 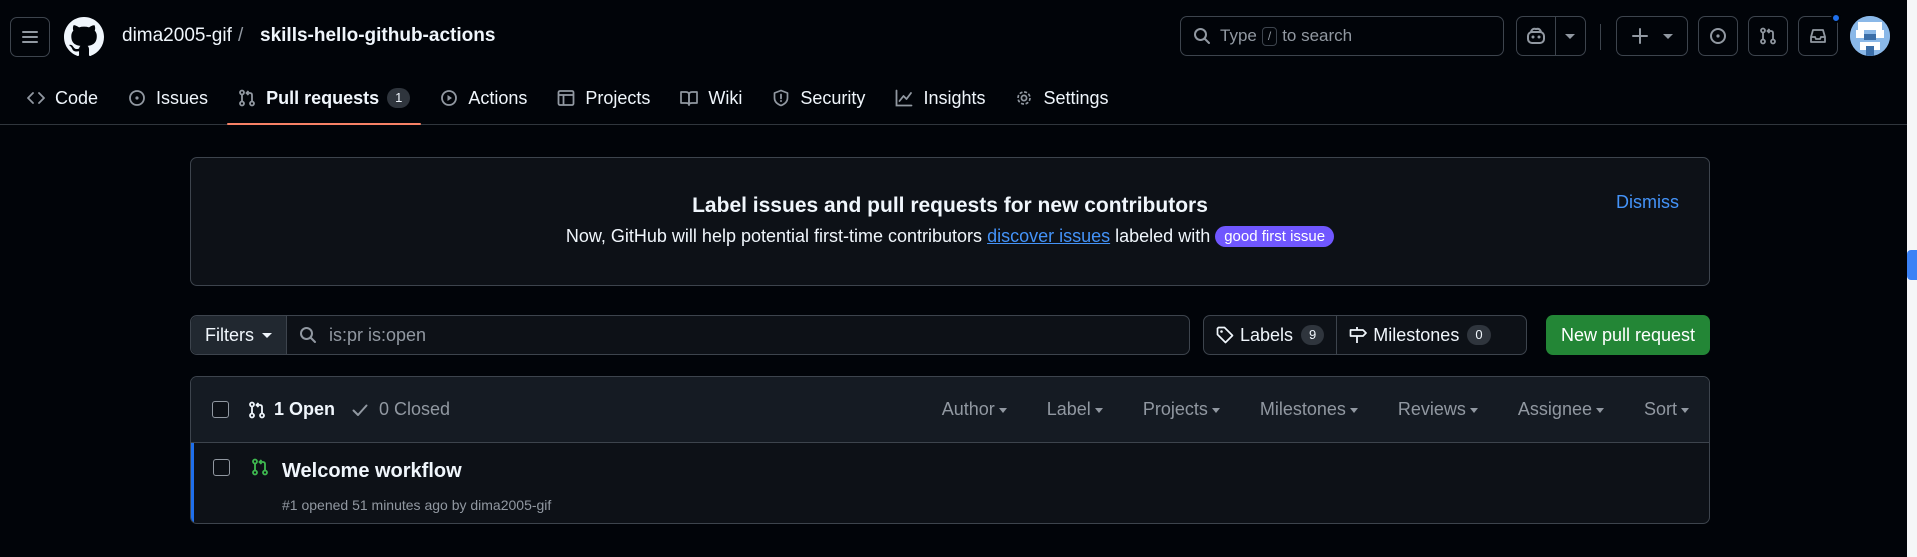 What do you see at coordinates (415, 409) in the screenshot?
I see `closed-label: 0 Closed` at bounding box center [415, 409].